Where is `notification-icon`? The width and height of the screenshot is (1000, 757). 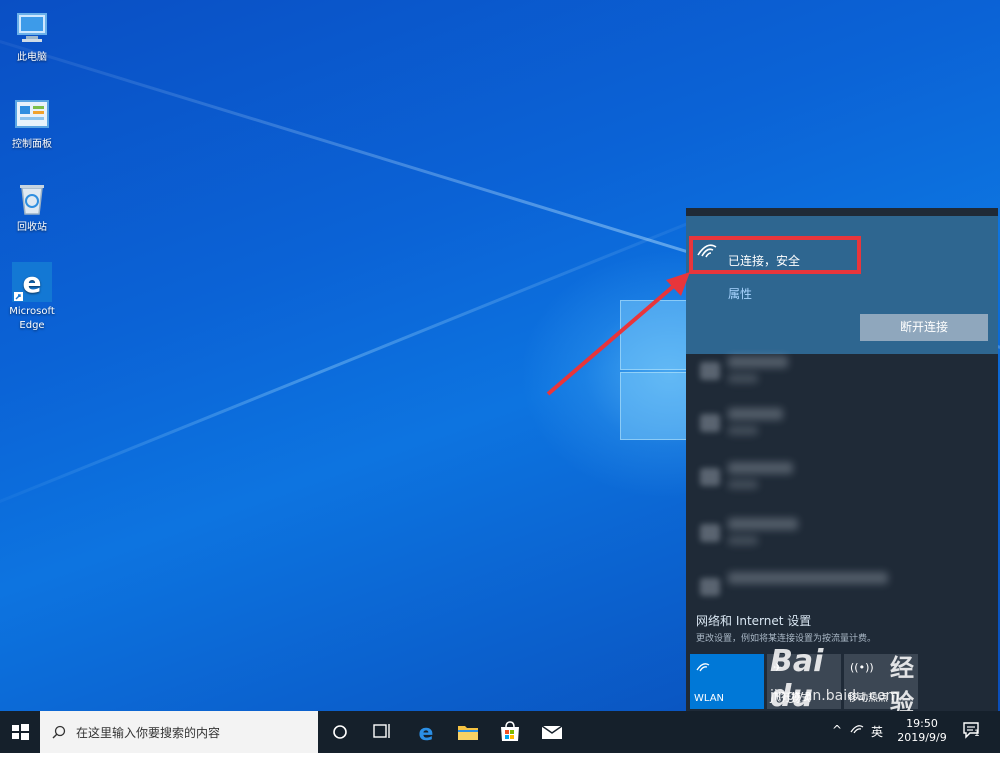 notification-icon is located at coordinates (971, 730).